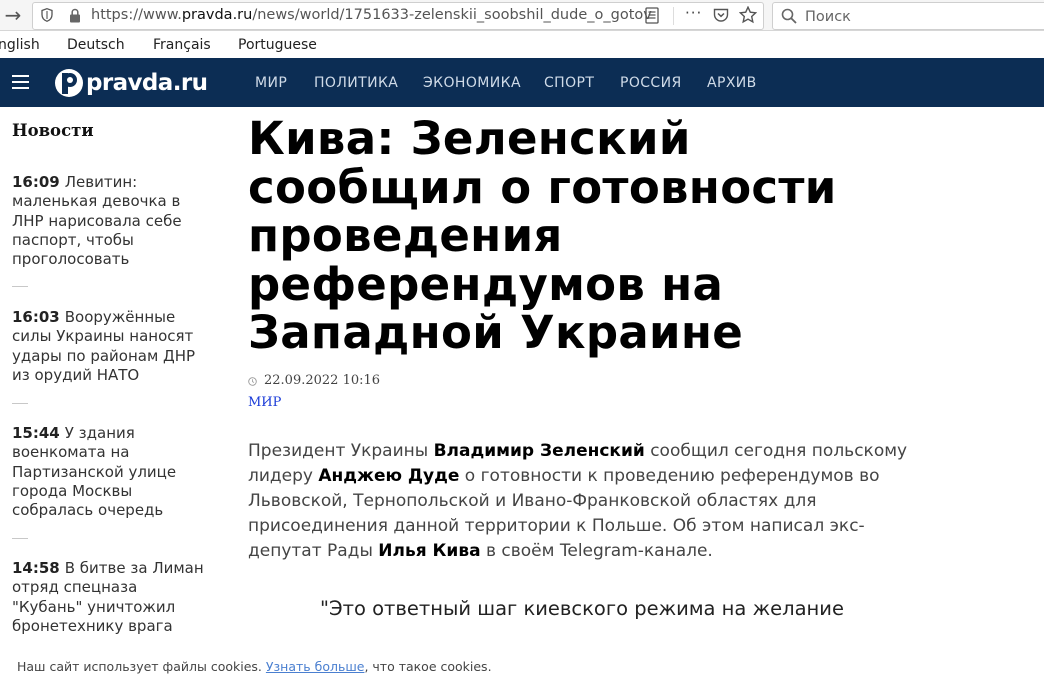 The image size is (1044, 694). Describe the element at coordinates (36, 317) in the screenshot. I see `news-time: 16:03` at that location.